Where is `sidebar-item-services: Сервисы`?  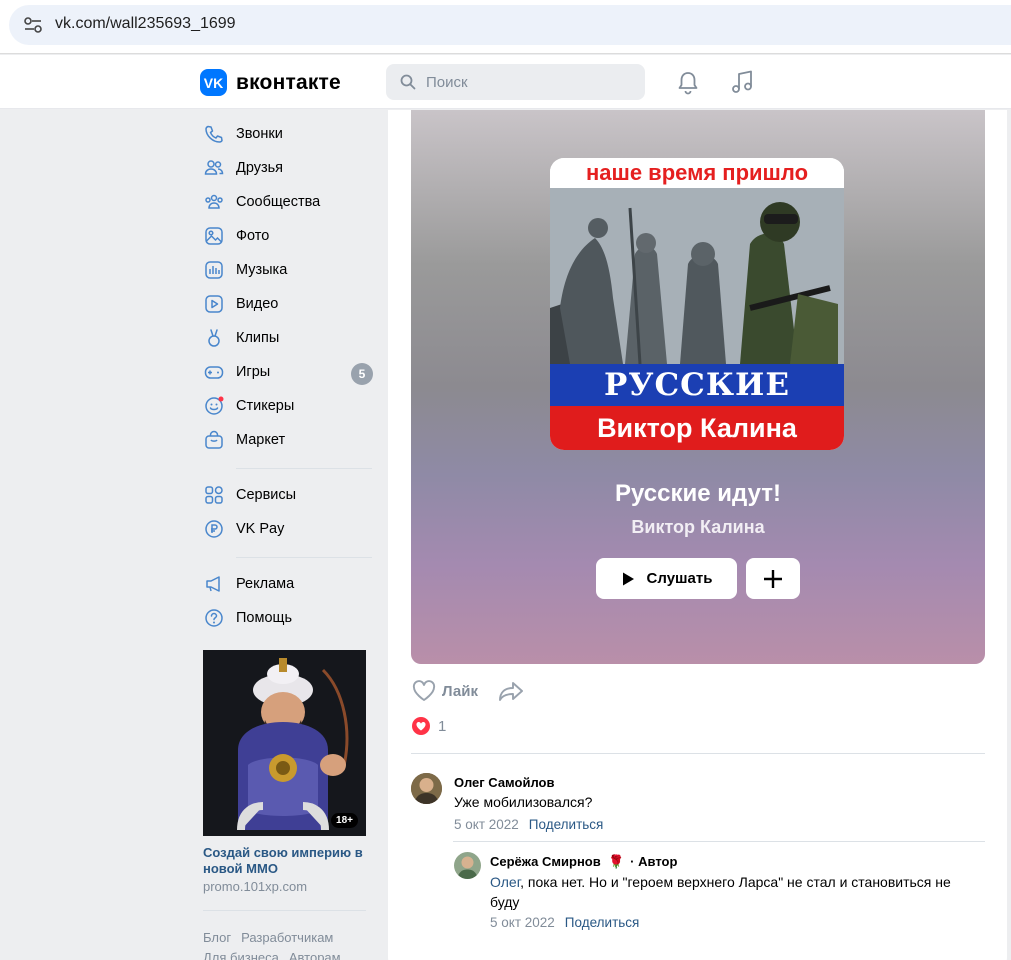
sidebar-item-services: Сервисы is located at coordinates (286, 496).